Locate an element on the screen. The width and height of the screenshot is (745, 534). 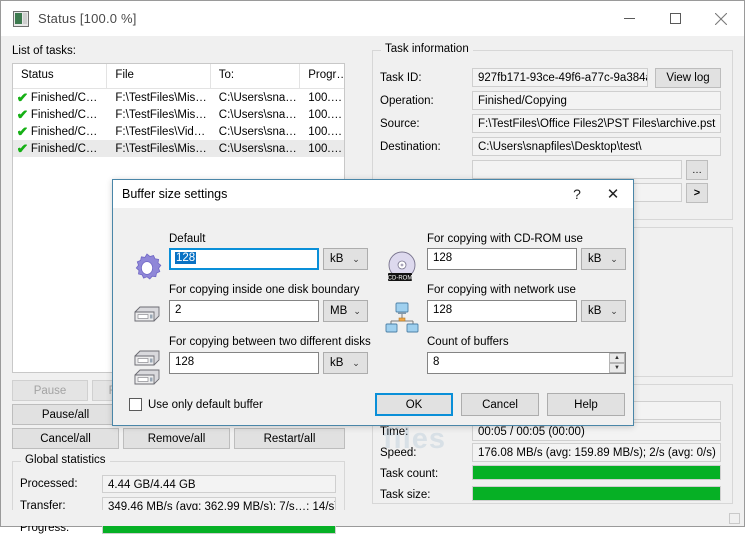
window-title: Status [100.0 %] is located at coordinates (87, 18).